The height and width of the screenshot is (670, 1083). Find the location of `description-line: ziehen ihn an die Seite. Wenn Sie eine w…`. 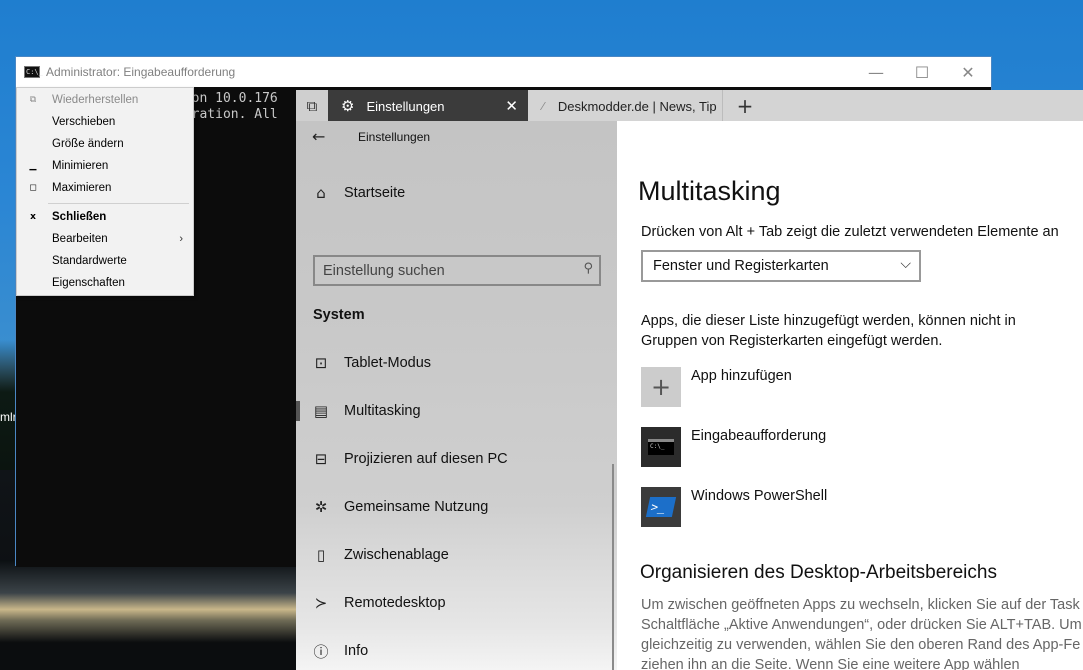

description-line: ziehen ihn an die Seite. Wenn Sie eine w… is located at coordinates (830, 663).